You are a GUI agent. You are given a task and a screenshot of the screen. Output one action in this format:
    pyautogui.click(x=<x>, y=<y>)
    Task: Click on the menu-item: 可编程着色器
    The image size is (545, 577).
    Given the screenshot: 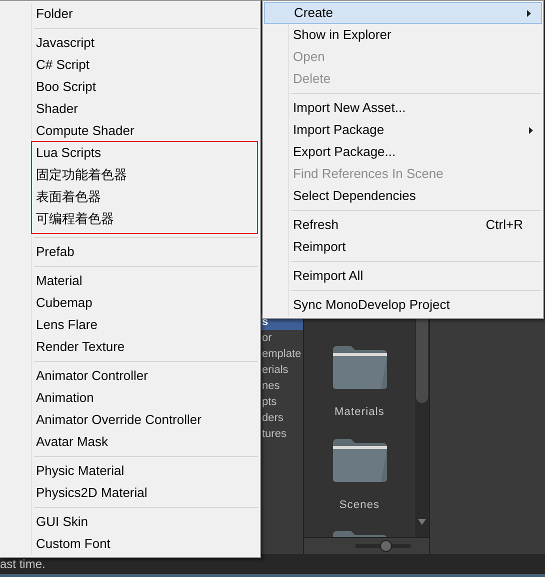 What is the action you would take?
    pyautogui.click(x=144, y=219)
    